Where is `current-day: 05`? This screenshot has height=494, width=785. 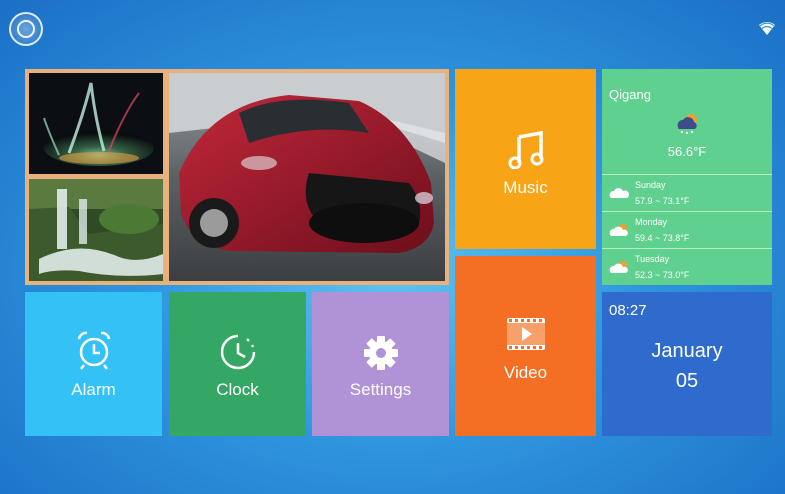
current-day: 05 is located at coordinates (687, 381).